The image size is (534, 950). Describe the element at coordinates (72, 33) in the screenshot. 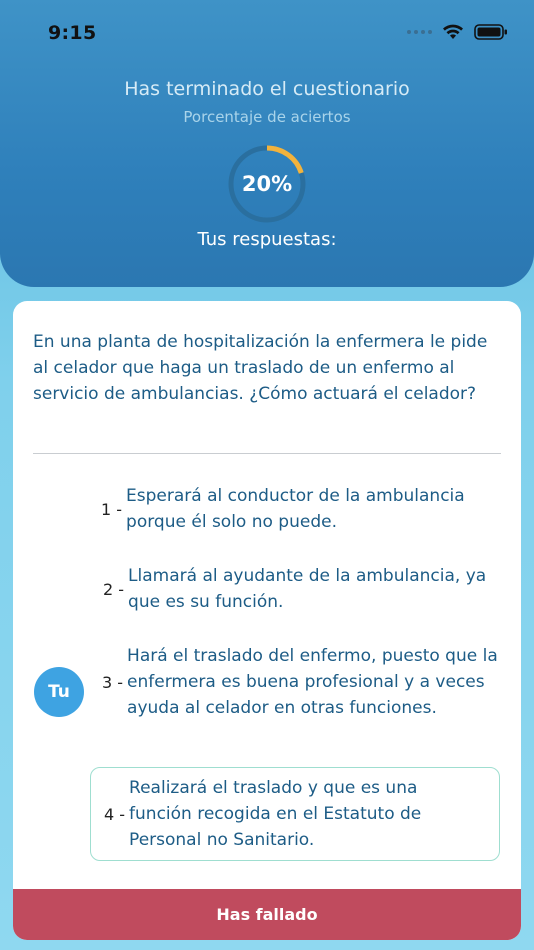

I see `status-time: 9:15` at that location.